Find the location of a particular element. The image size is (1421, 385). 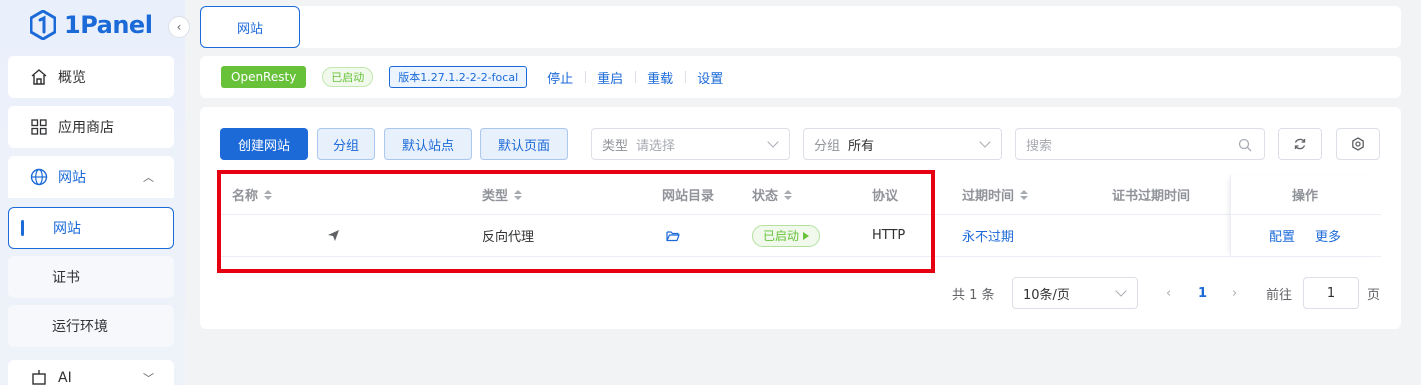

sidebar-item-app-store: 应用商店 is located at coordinates (91, 127).